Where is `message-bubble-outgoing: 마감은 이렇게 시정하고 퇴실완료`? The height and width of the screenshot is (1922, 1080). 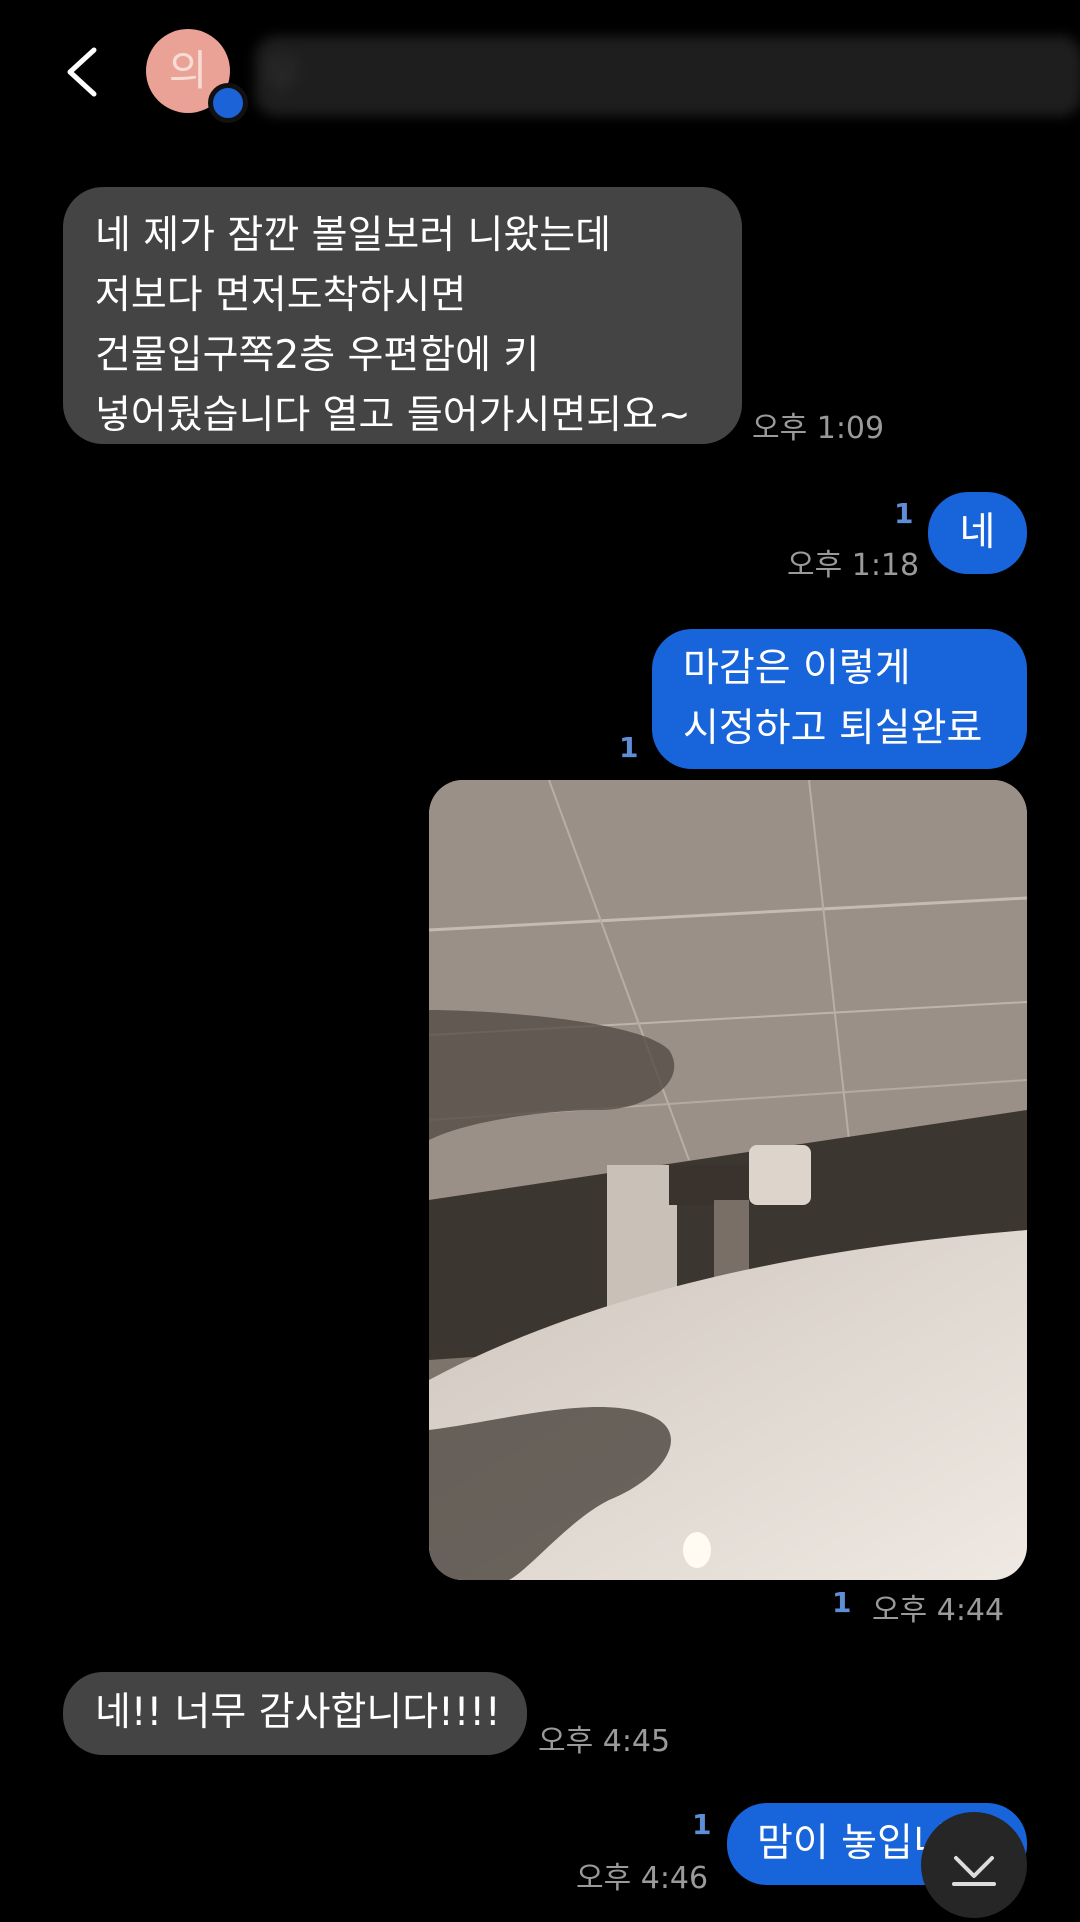 message-bubble-outgoing: 마감은 이렇게 시정하고 퇴실완료 is located at coordinates (839, 699).